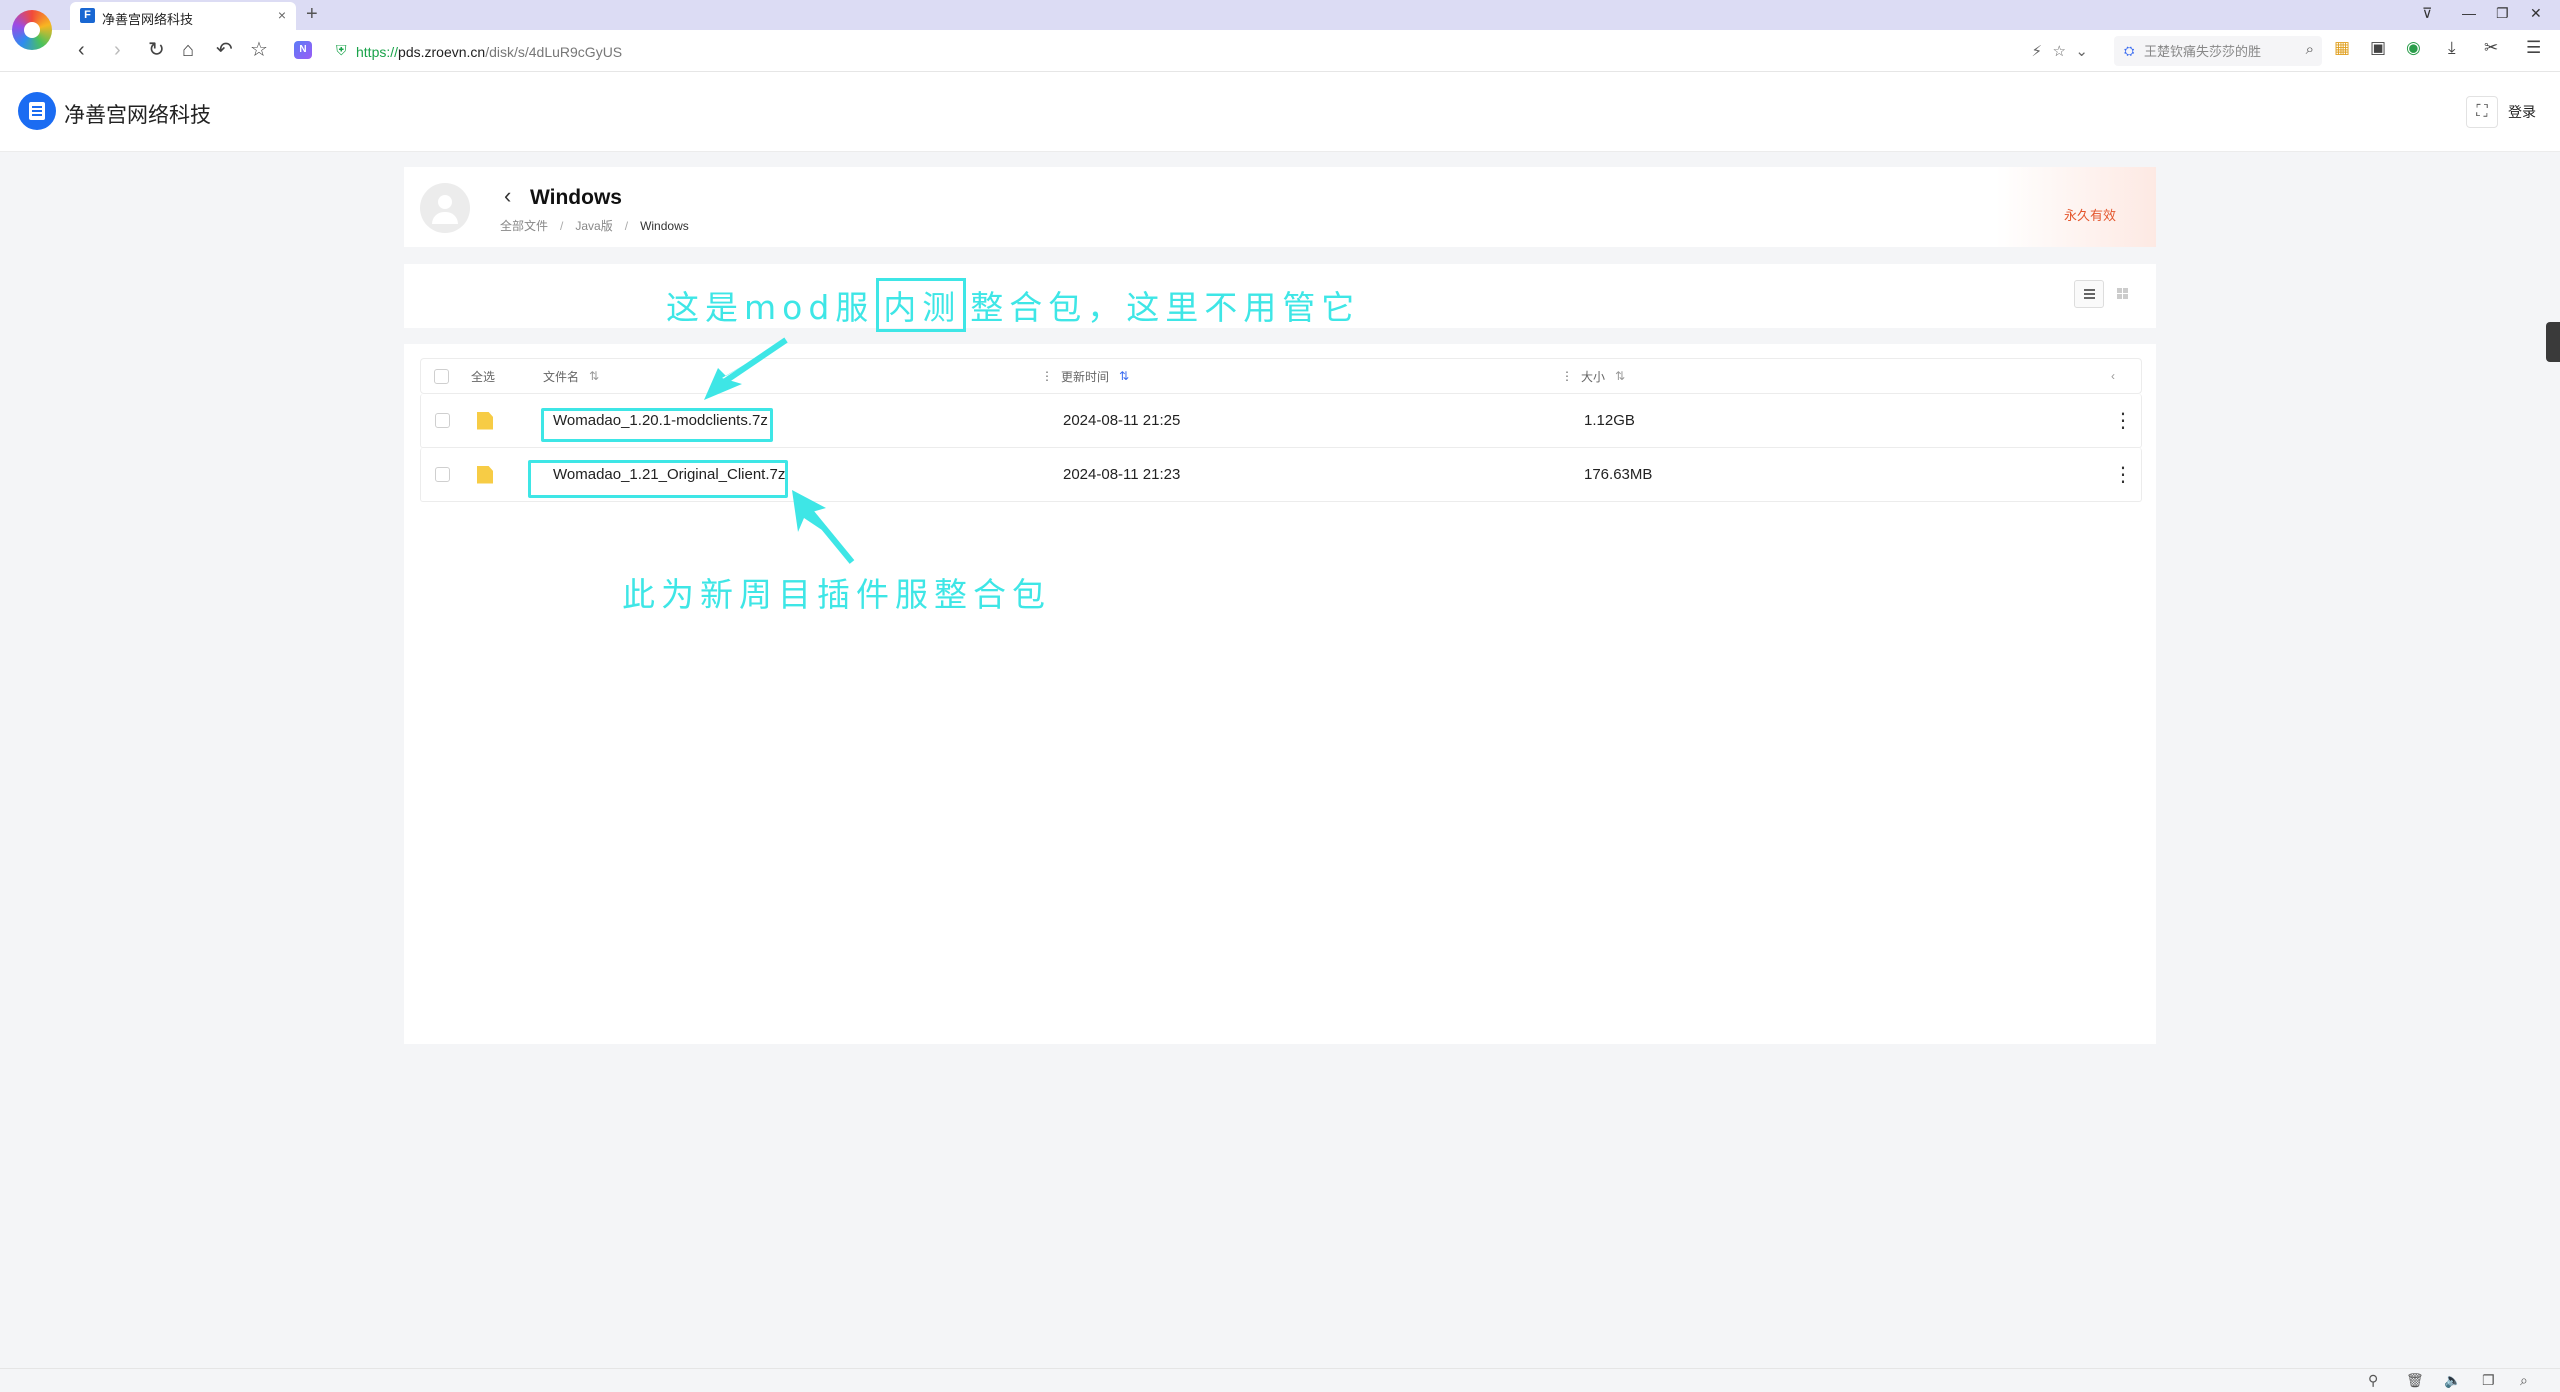 Image resolution: width=2560 pixels, height=1392 pixels. I want to click on table-header: 全选 文件名 ⇅ ⋮ 更新时间 ⇅ ⋮ 大小 ⇅ ‹, so click(1281, 376).